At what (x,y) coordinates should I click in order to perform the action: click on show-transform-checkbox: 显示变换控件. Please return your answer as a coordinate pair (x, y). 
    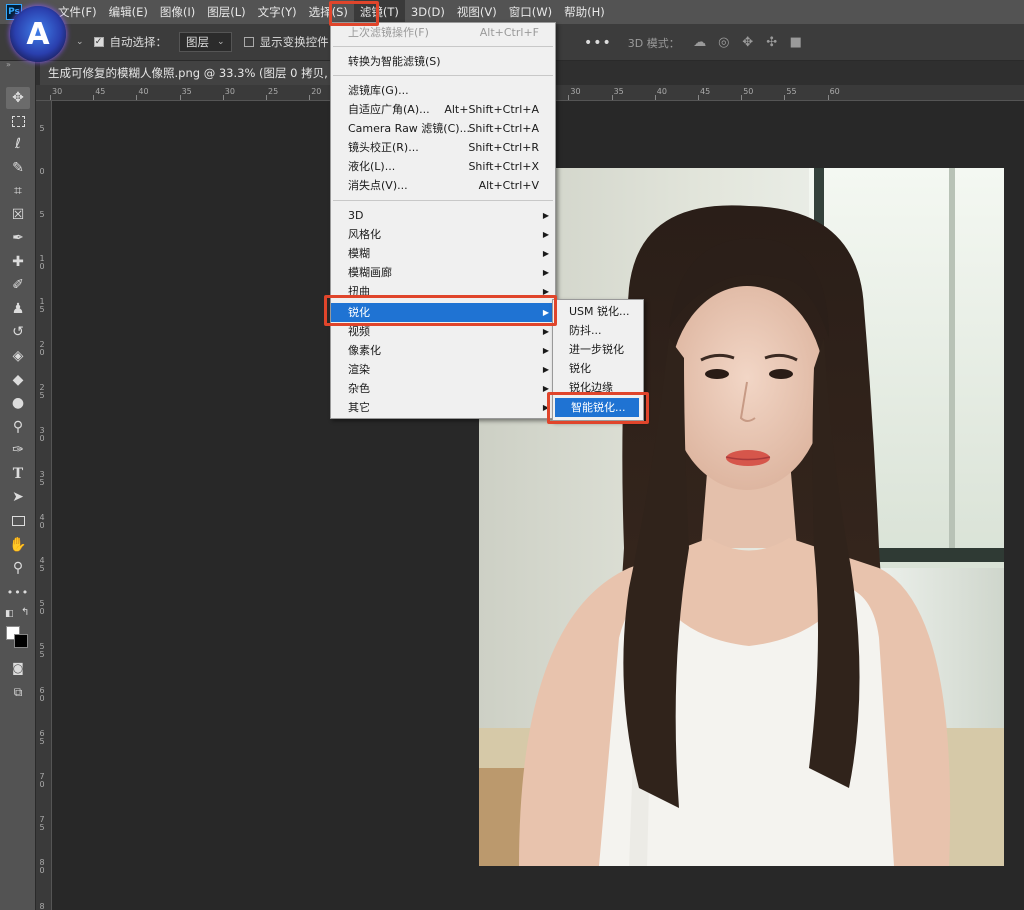
    Looking at the image, I should click on (286, 42).